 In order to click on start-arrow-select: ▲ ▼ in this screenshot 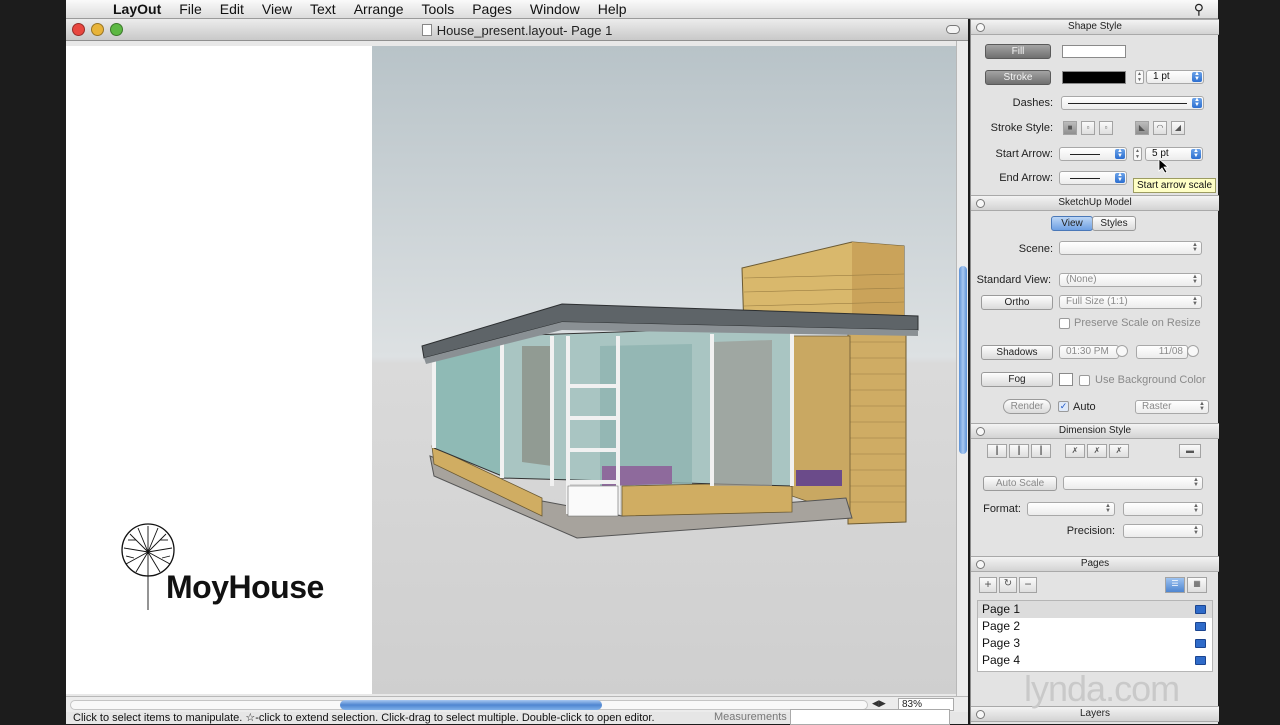, I will do `click(1093, 154)`.